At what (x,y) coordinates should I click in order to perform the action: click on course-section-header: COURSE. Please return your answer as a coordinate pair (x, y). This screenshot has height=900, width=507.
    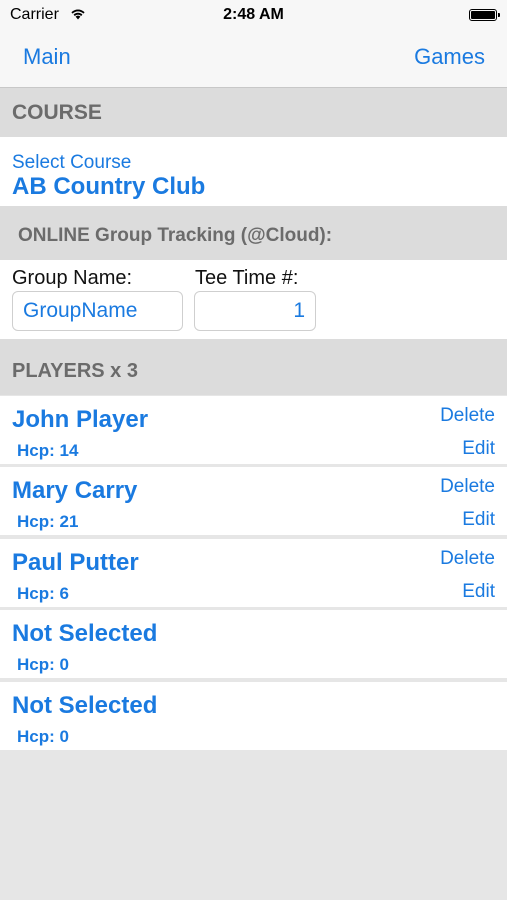
    Looking at the image, I should click on (253, 112).